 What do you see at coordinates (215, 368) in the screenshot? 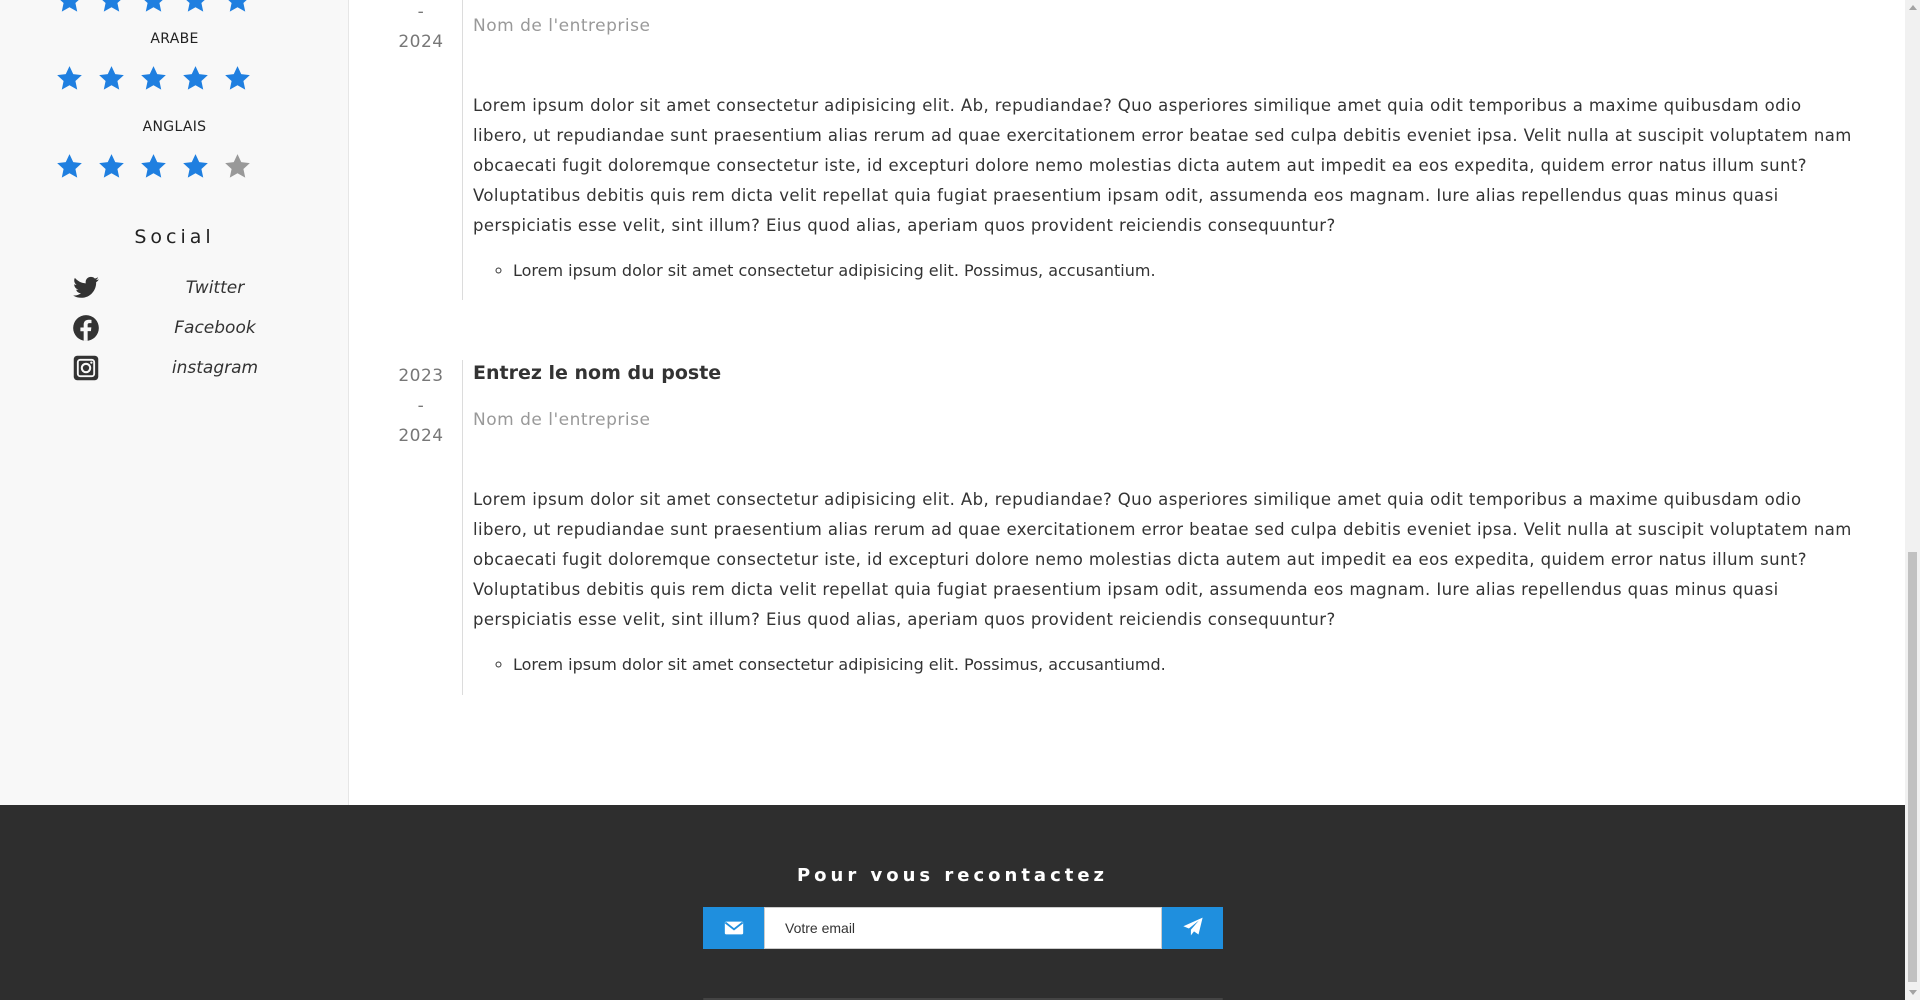
I see `social-label-instagram: instagram` at bounding box center [215, 368].